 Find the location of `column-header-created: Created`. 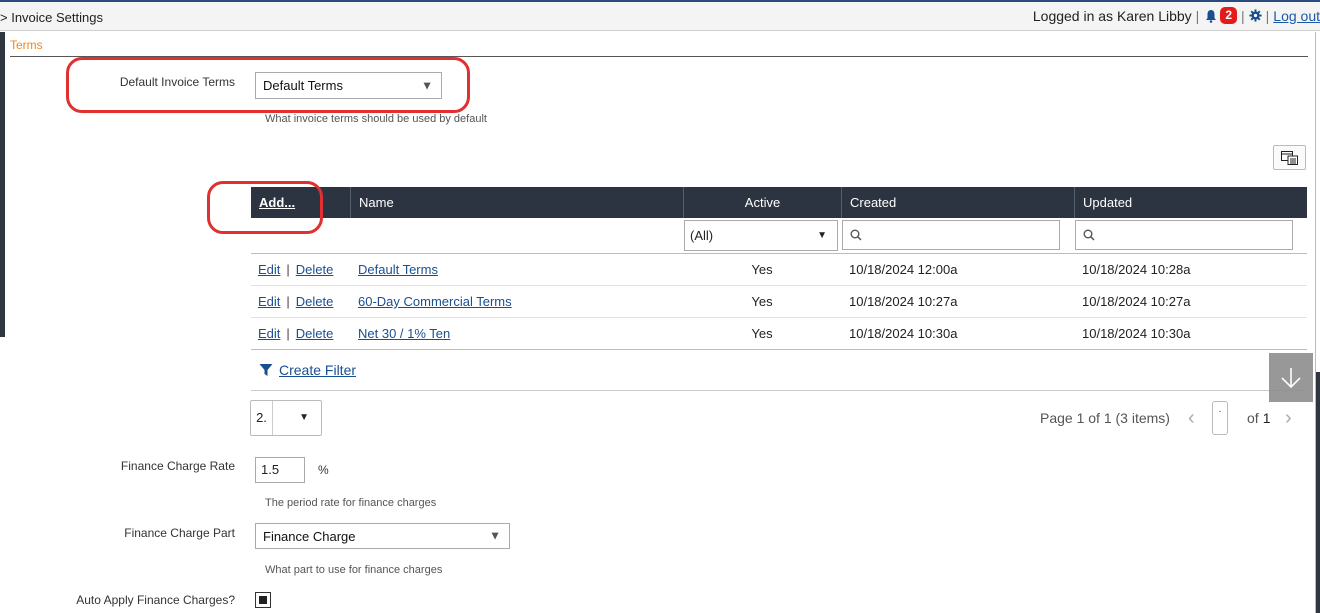

column-header-created: Created is located at coordinates (957, 202).